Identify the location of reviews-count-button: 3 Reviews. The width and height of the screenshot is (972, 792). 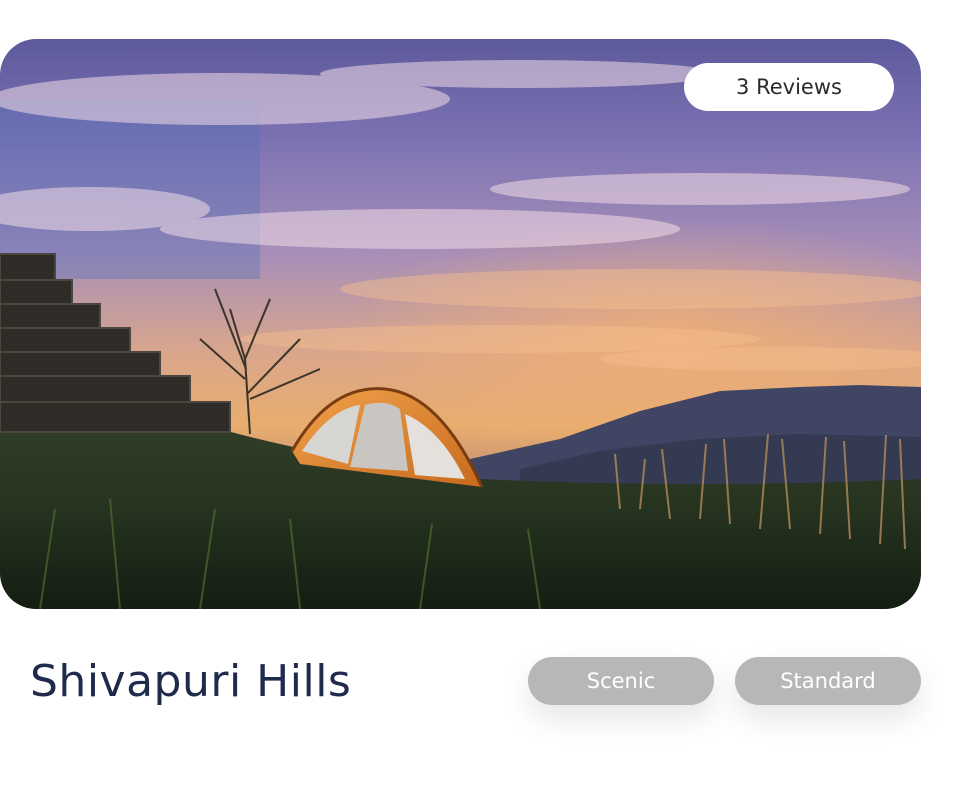
(789, 87).